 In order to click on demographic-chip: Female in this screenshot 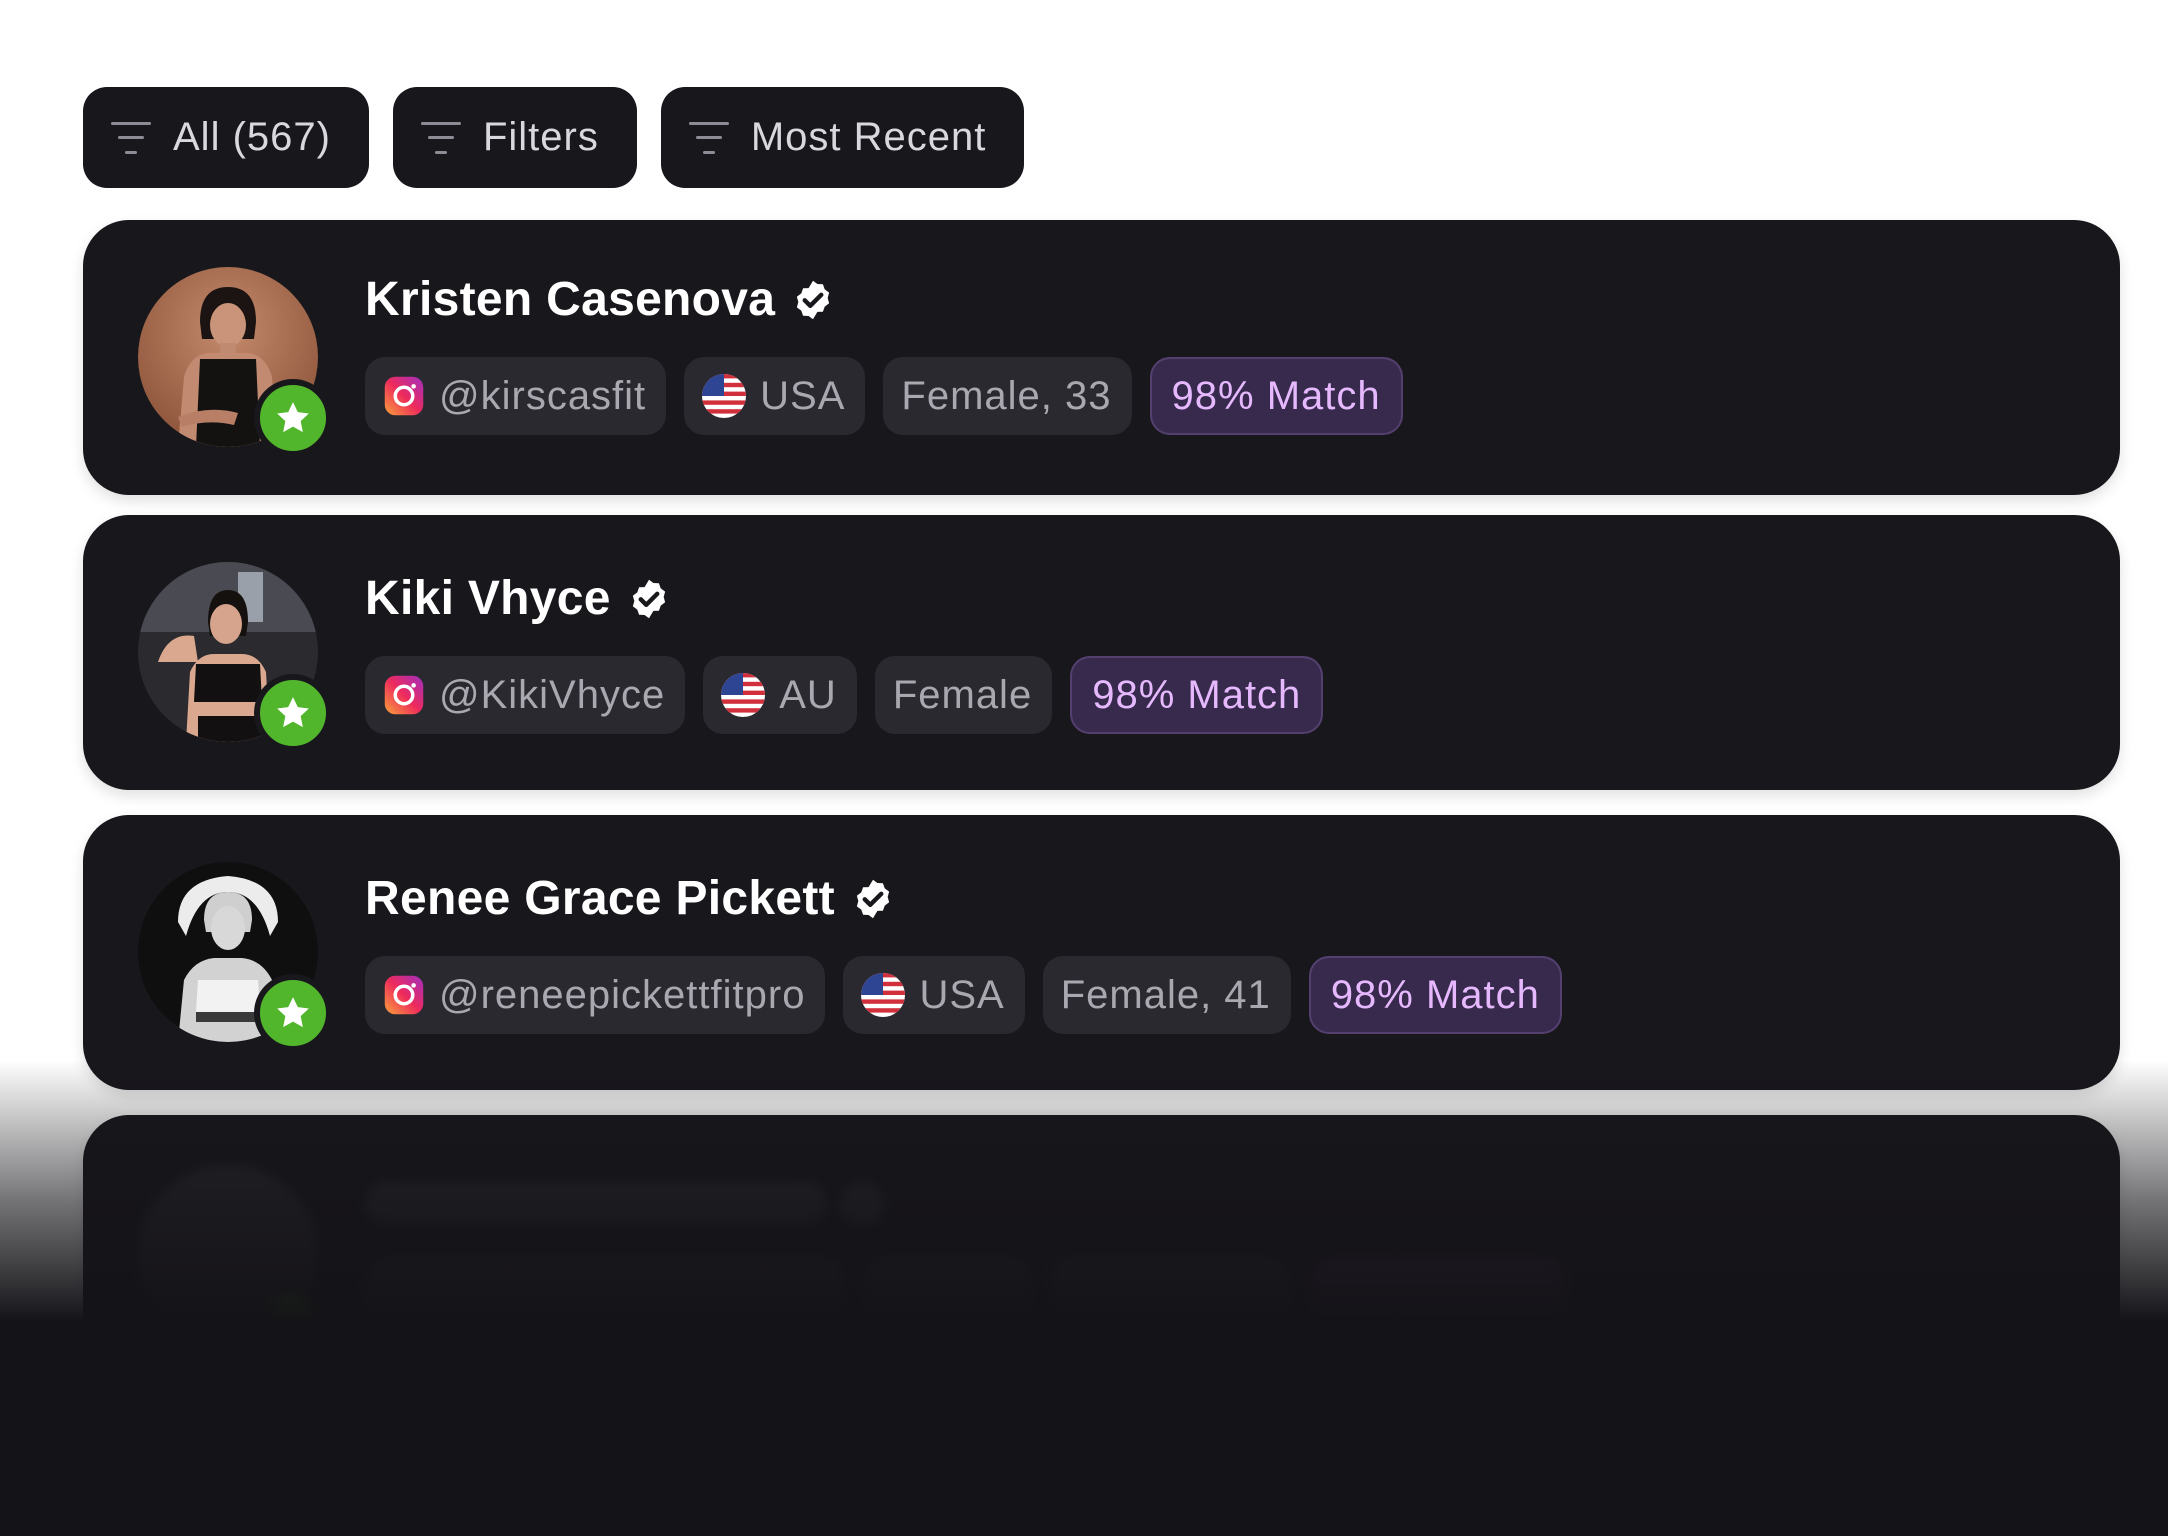, I will do `click(963, 695)`.